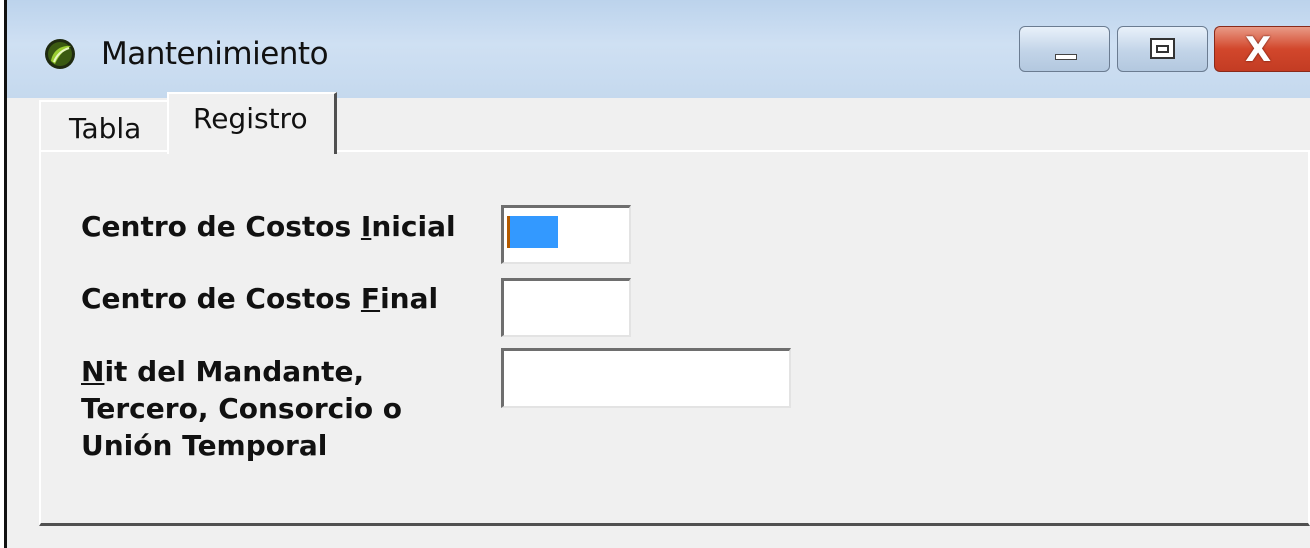 Image resolution: width=1310 pixels, height=548 pixels. I want to click on centro-costos-inicial-input, so click(566, 234).